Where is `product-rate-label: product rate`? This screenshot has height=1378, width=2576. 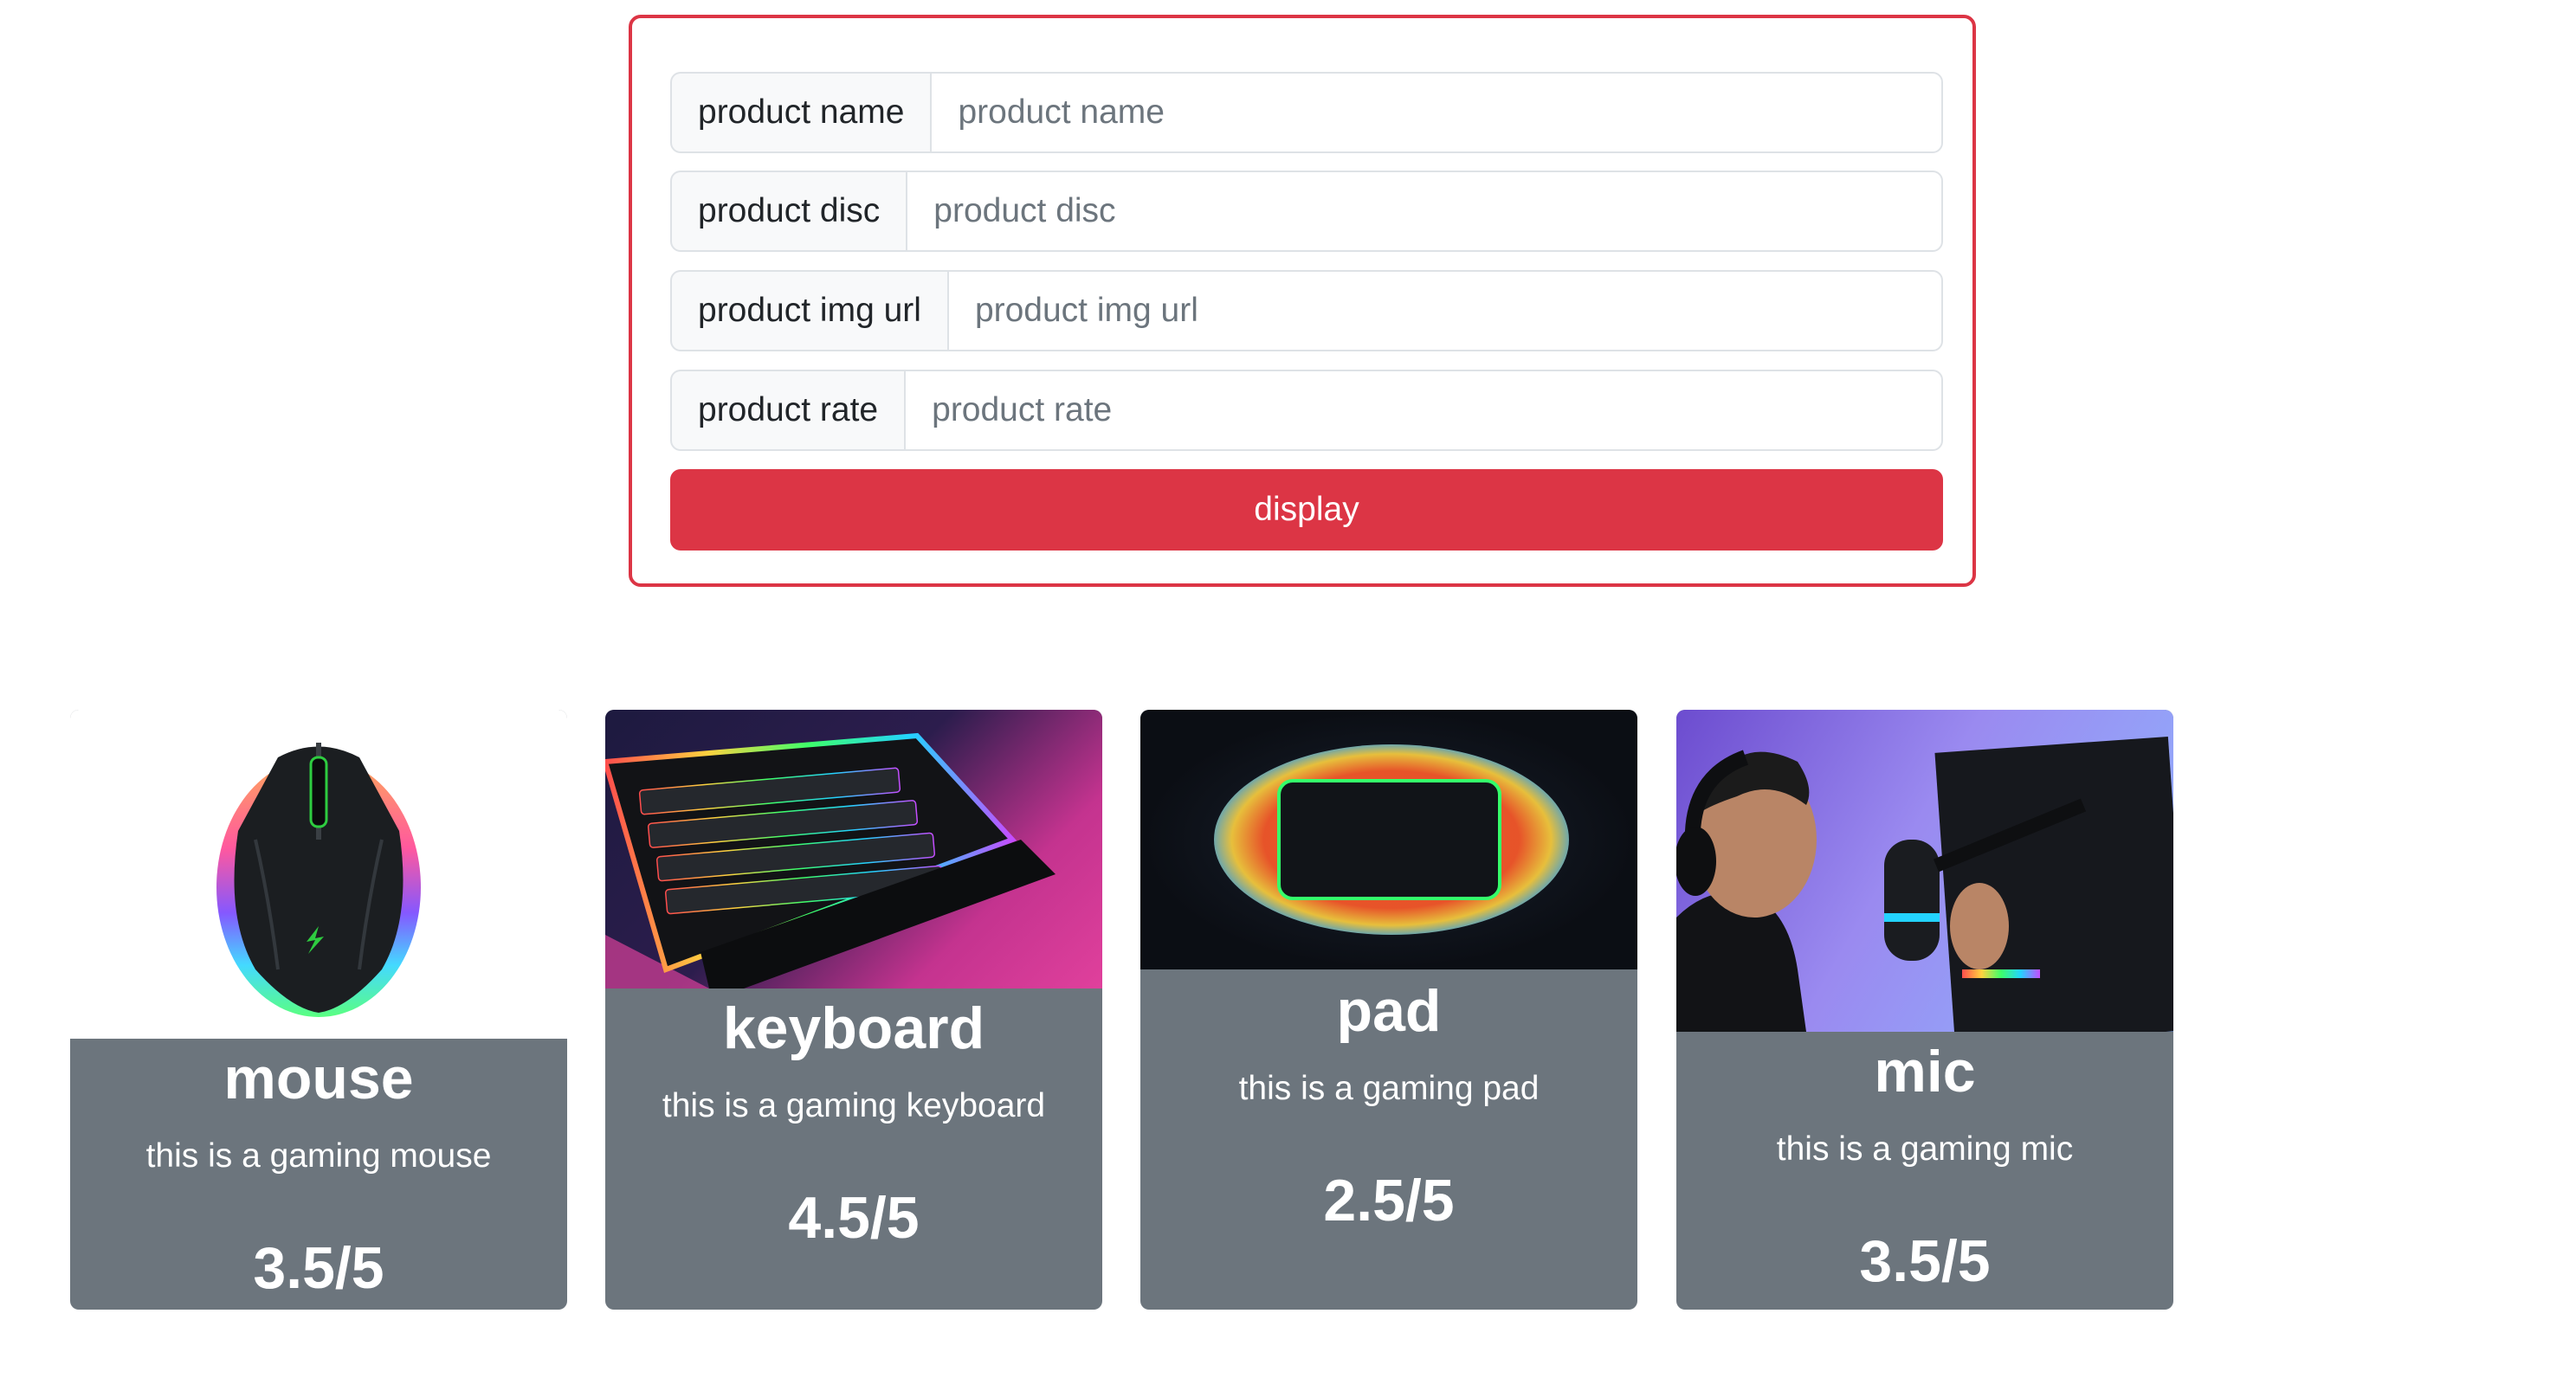
product-rate-label: product rate is located at coordinates (787, 410).